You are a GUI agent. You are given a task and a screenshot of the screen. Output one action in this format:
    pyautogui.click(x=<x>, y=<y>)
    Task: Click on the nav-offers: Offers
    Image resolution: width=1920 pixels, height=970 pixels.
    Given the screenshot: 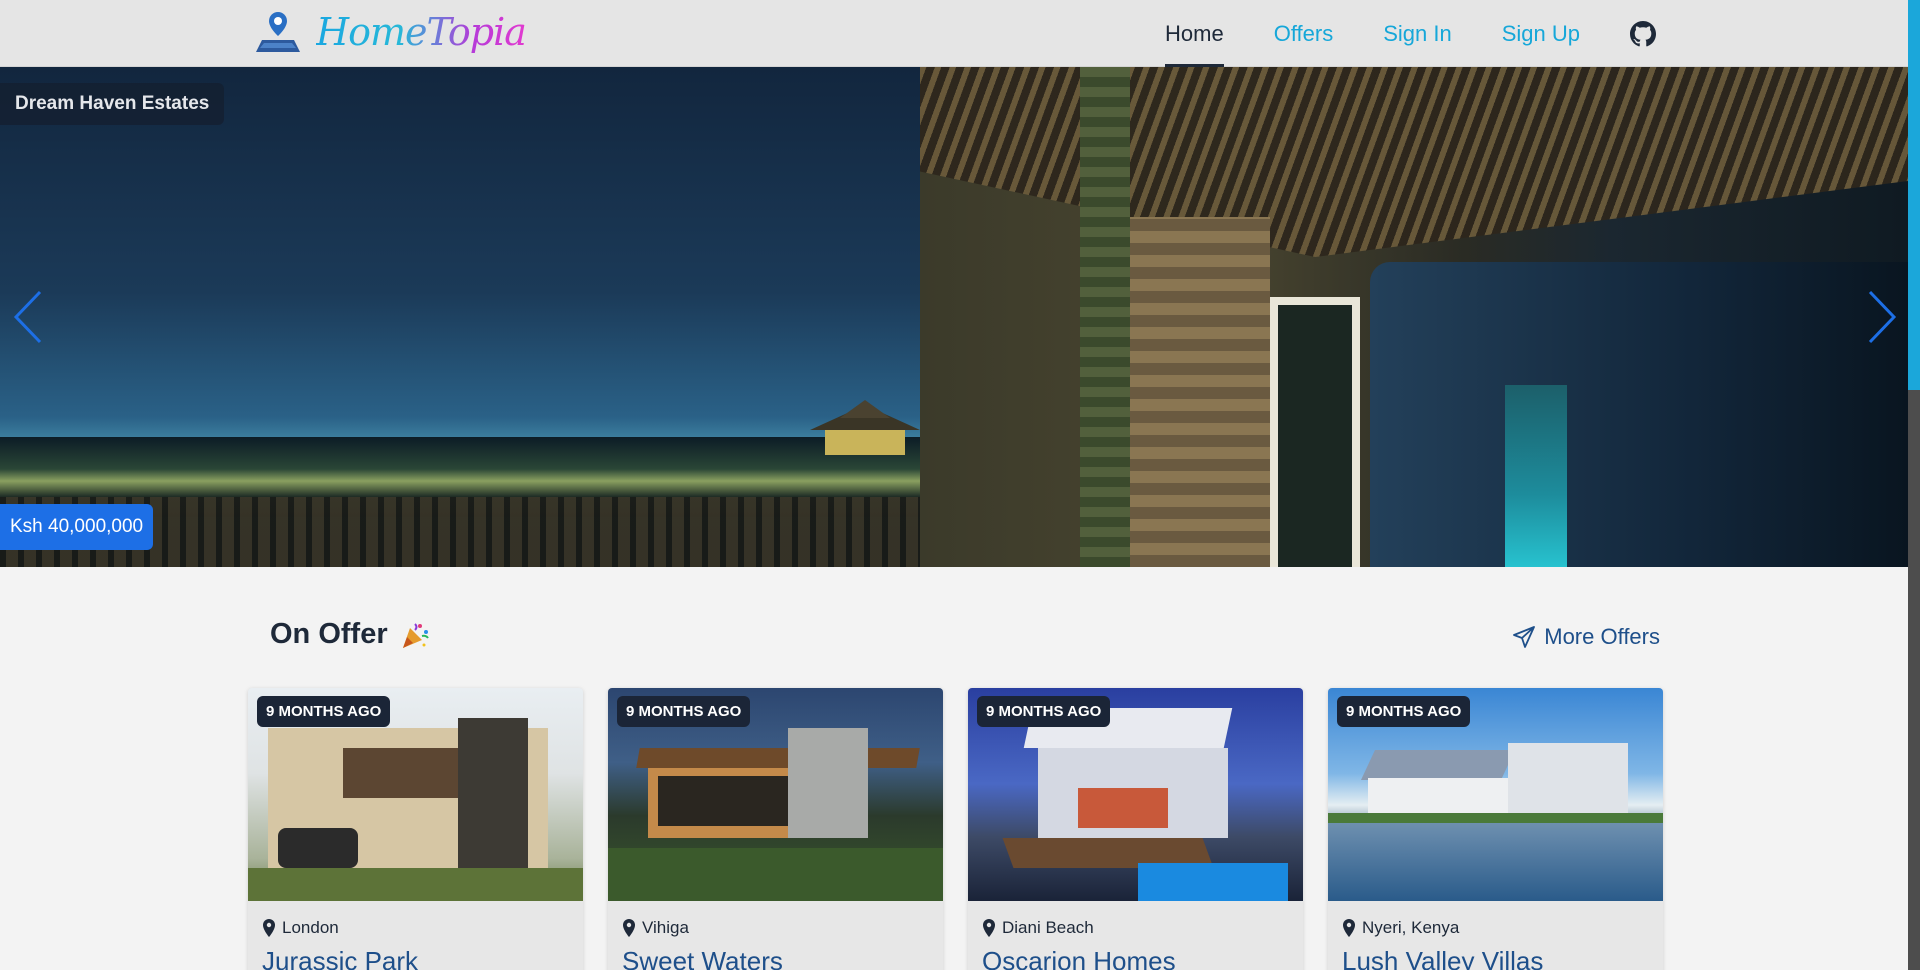 What is the action you would take?
    pyautogui.click(x=1304, y=33)
    